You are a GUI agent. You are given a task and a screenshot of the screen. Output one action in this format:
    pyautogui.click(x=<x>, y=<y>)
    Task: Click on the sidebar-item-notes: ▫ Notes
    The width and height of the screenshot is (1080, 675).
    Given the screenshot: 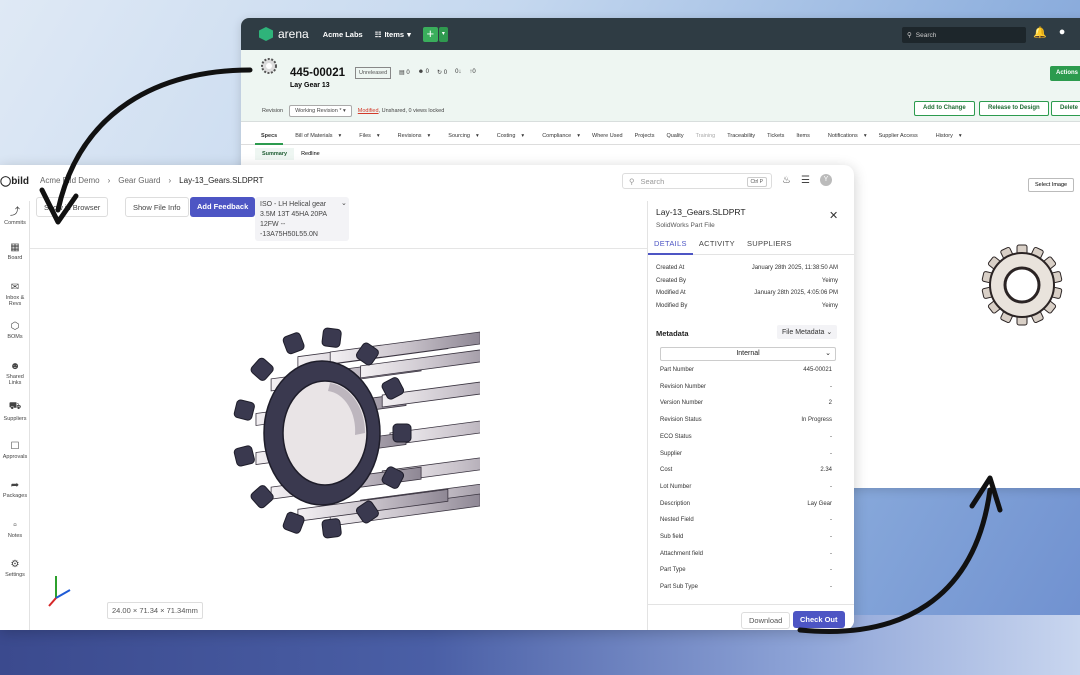 What is the action you would take?
    pyautogui.click(x=15, y=529)
    